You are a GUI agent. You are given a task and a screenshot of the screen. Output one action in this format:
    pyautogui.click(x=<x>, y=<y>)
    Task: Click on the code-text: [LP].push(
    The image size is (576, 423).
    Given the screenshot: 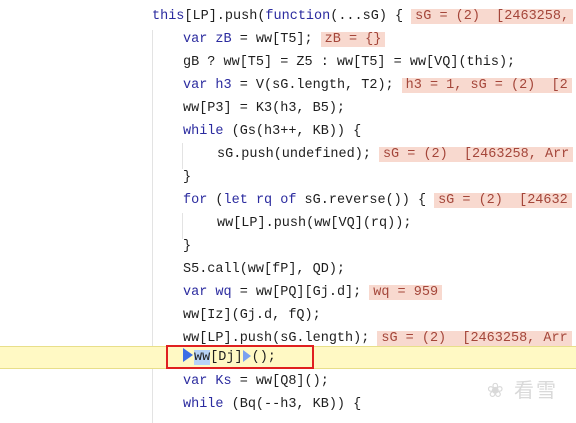 What is the action you would take?
    pyautogui.click(x=225, y=16)
    